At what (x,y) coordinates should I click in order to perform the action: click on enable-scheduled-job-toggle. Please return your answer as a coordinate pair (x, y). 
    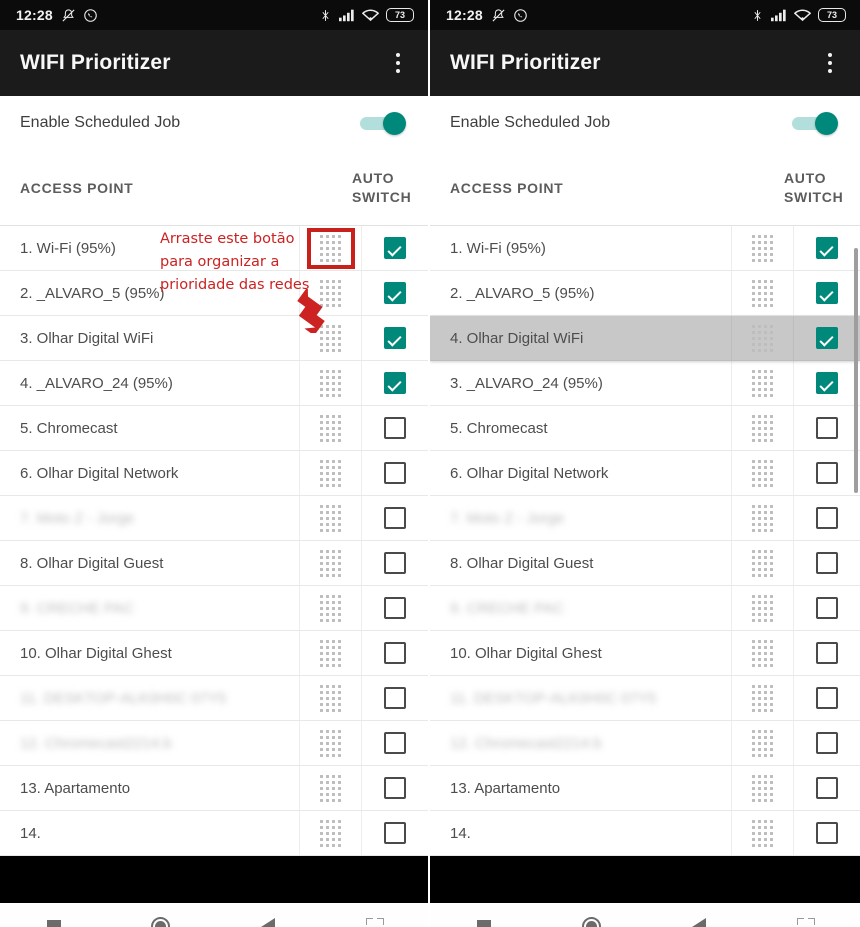
    Looking at the image, I should click on (815, 123).